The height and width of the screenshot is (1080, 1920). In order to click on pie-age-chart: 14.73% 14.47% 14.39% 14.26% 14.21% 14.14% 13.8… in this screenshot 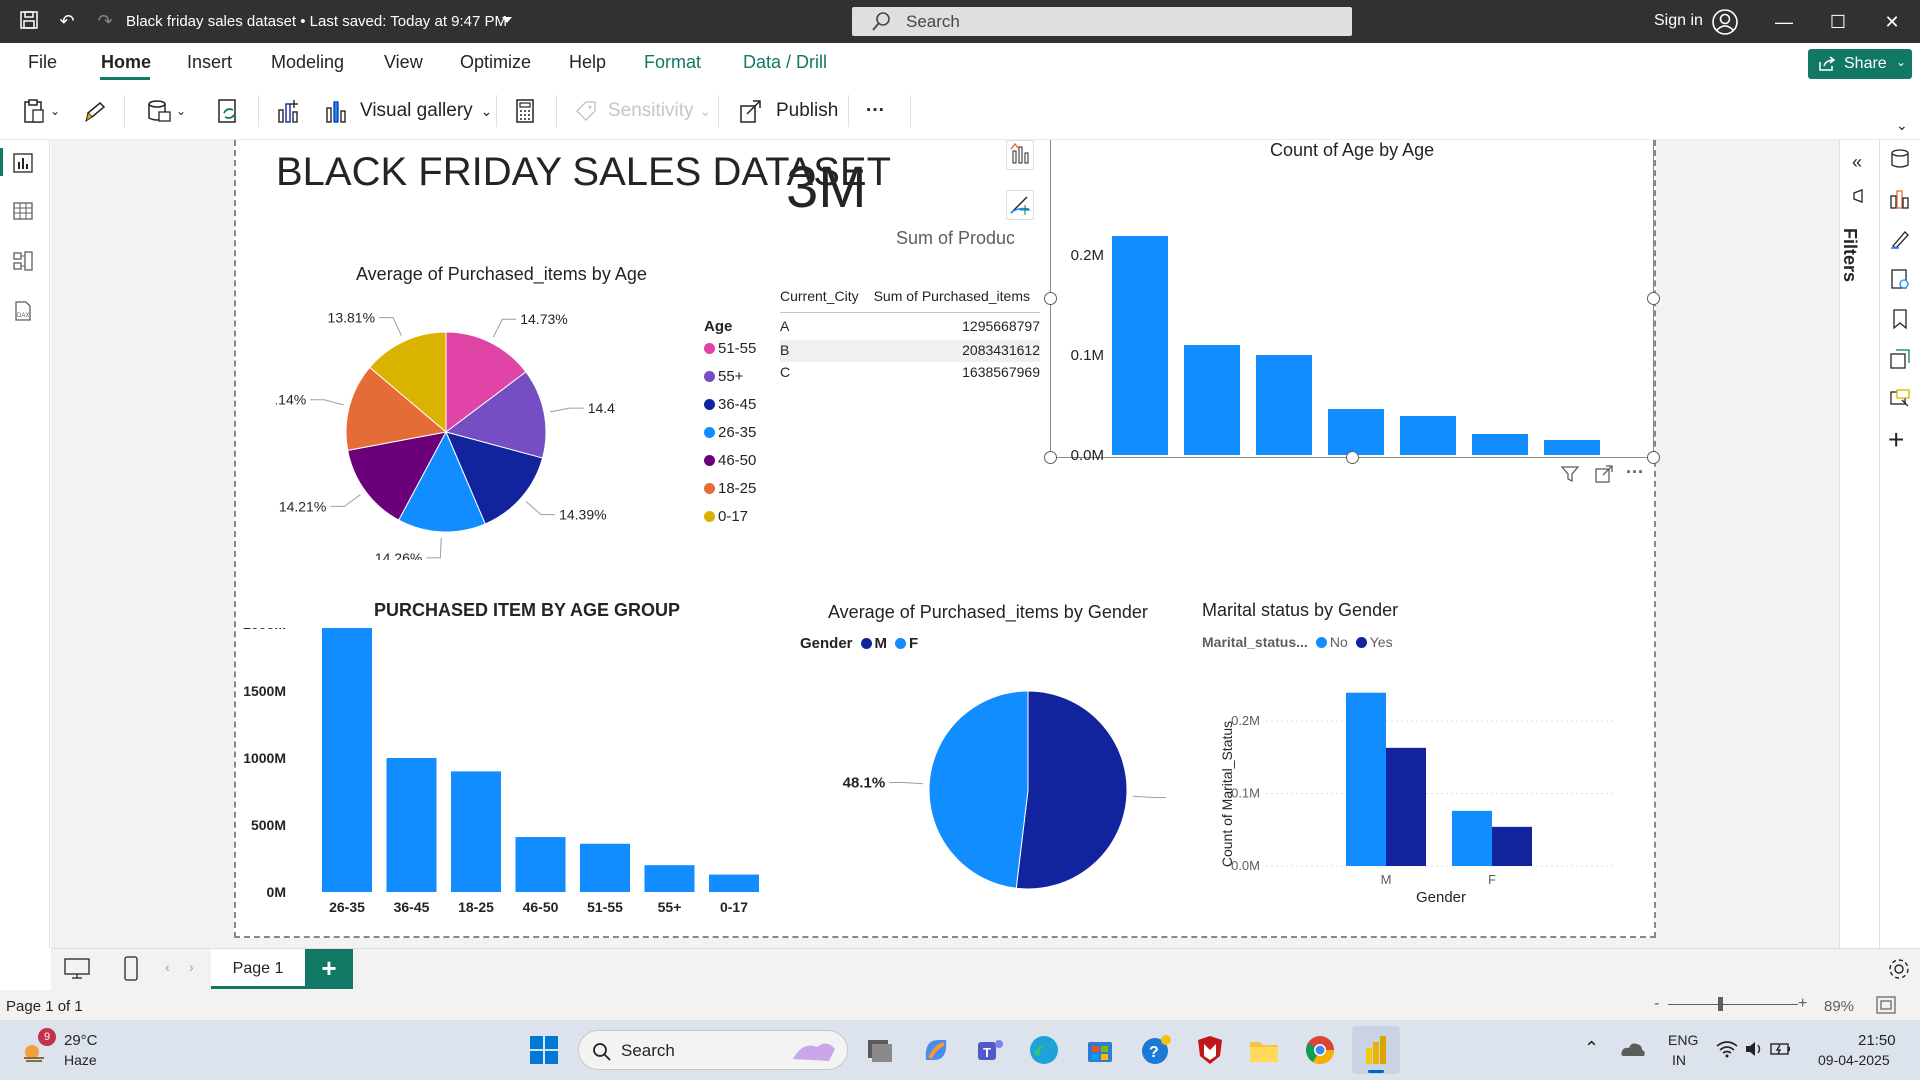, I will do `click(446, 430)`.